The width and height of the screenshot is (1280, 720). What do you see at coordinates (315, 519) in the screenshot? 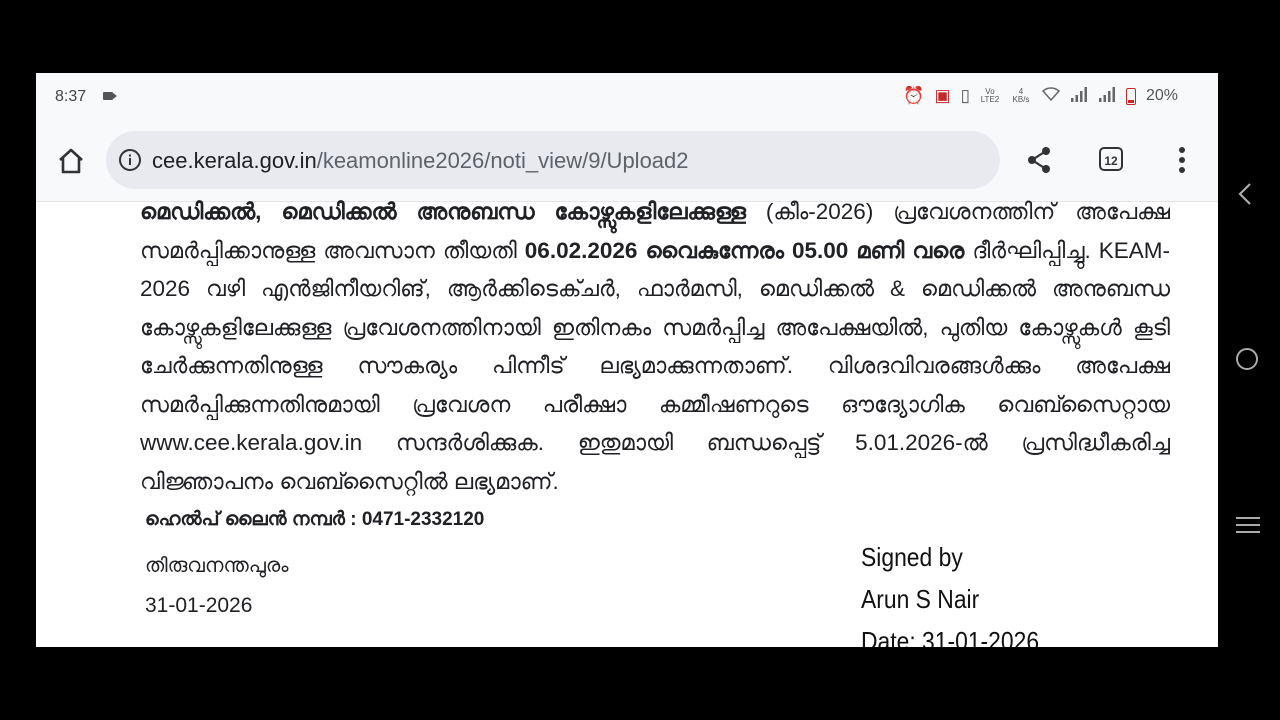
I see `helpline-number: ഹെൽപ് ലൈൻ നമ്പർ : 0471-2332120` at bounding box center [315, 519].